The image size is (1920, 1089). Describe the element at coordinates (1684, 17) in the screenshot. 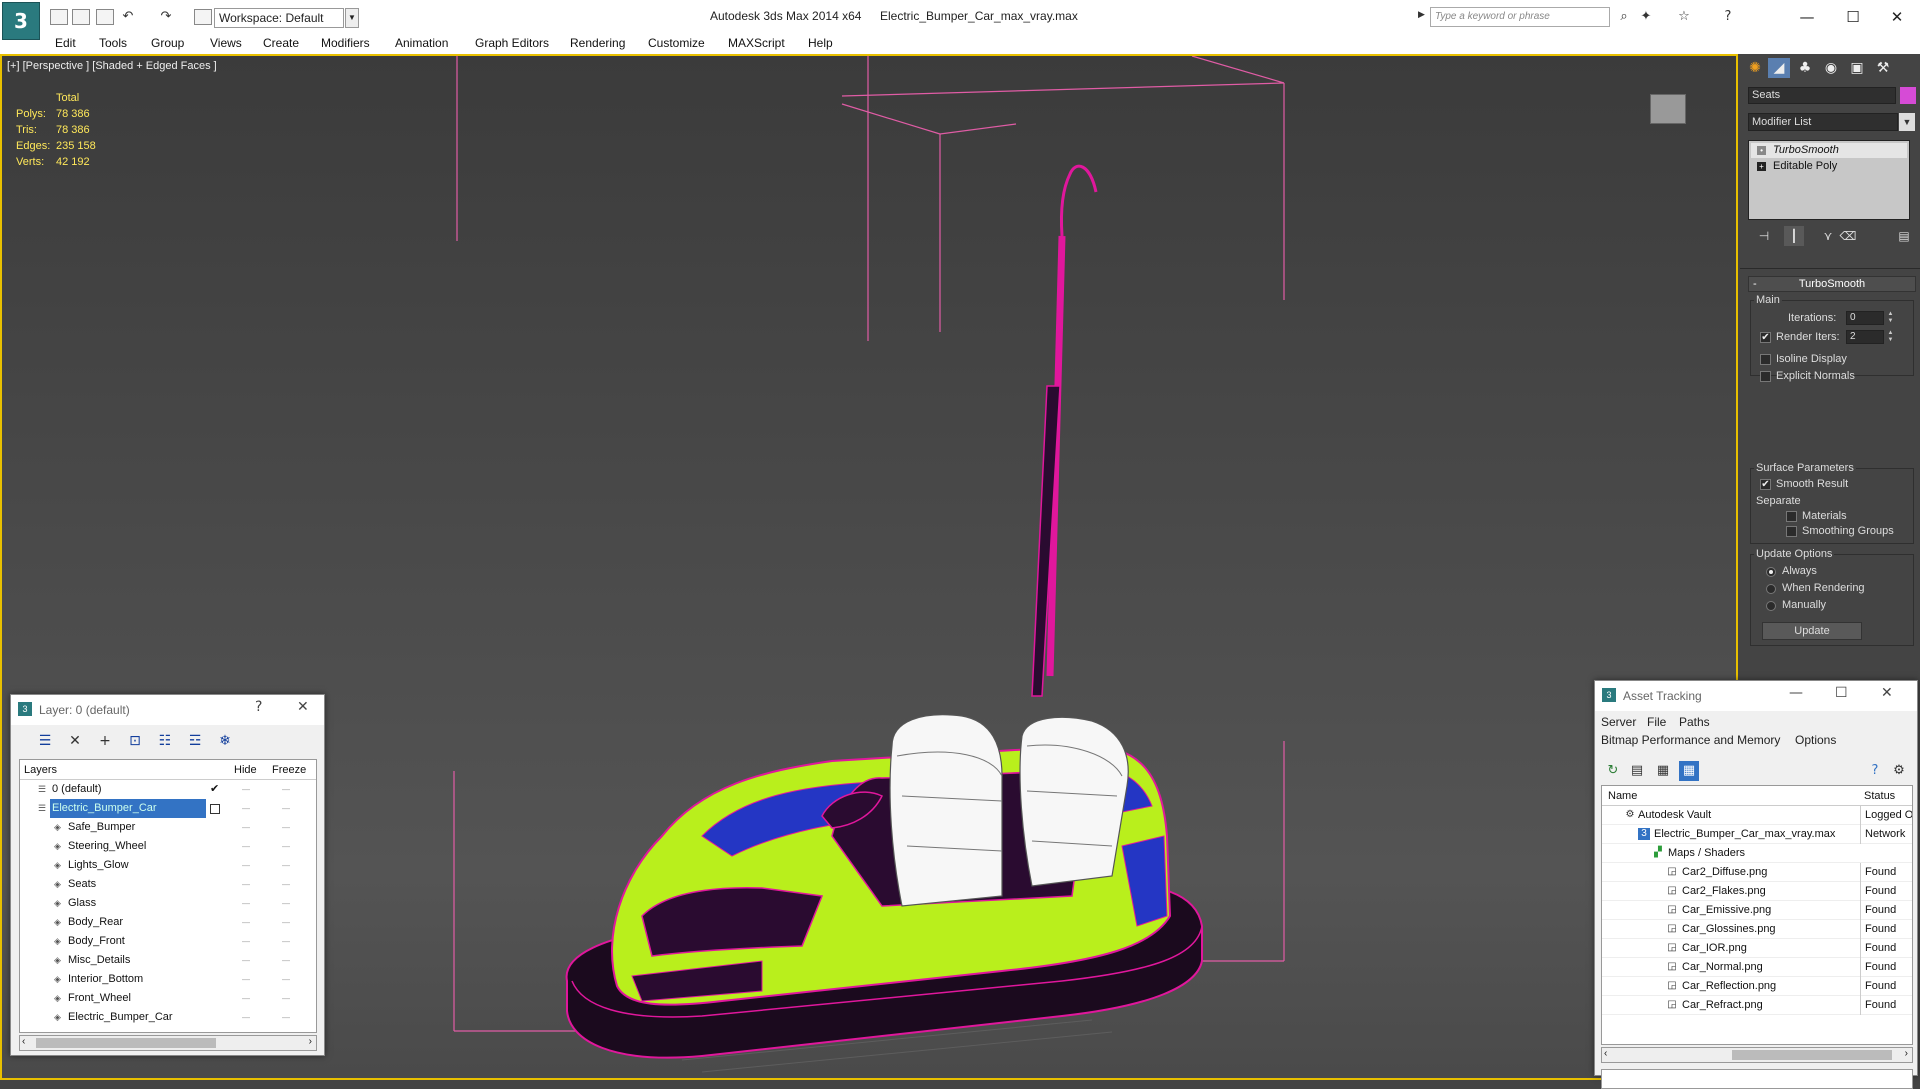

I see `star-icon: ☆` at that location.